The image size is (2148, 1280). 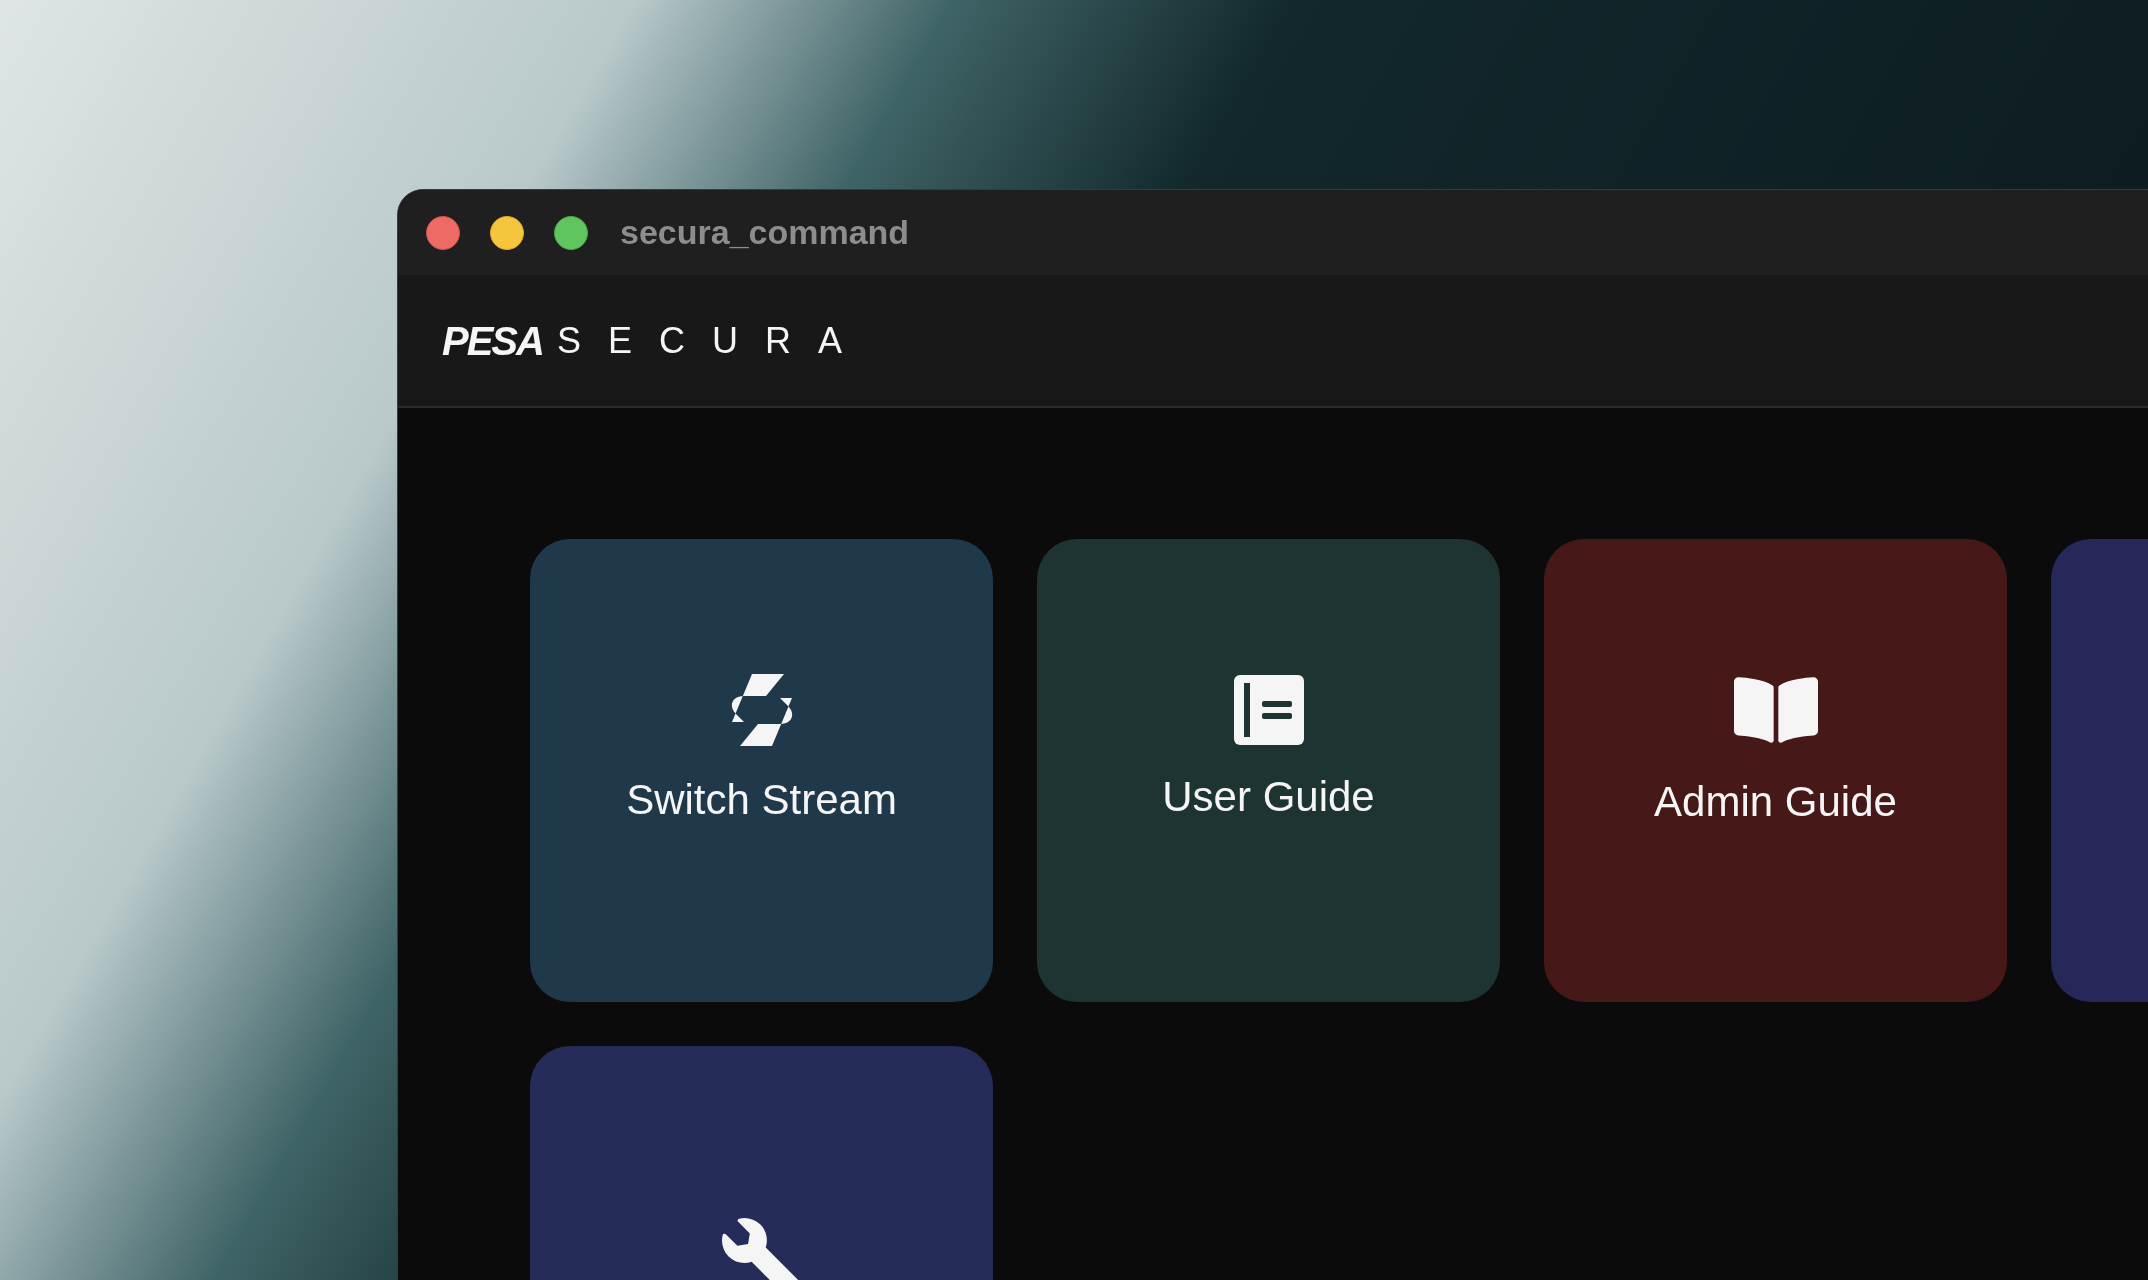 I want to click on document-icon, so click(x=1268, y=710).